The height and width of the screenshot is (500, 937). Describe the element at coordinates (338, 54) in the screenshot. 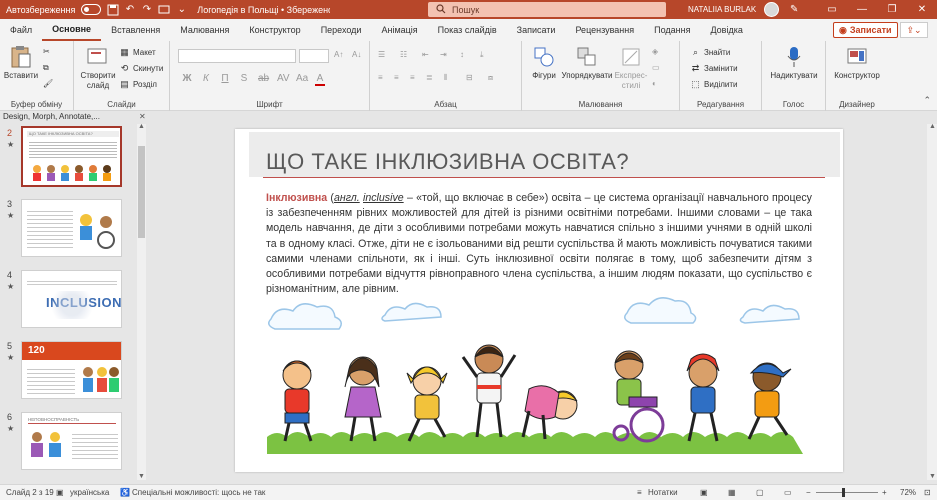

I see `increase-font-icon: A↑` at that location.